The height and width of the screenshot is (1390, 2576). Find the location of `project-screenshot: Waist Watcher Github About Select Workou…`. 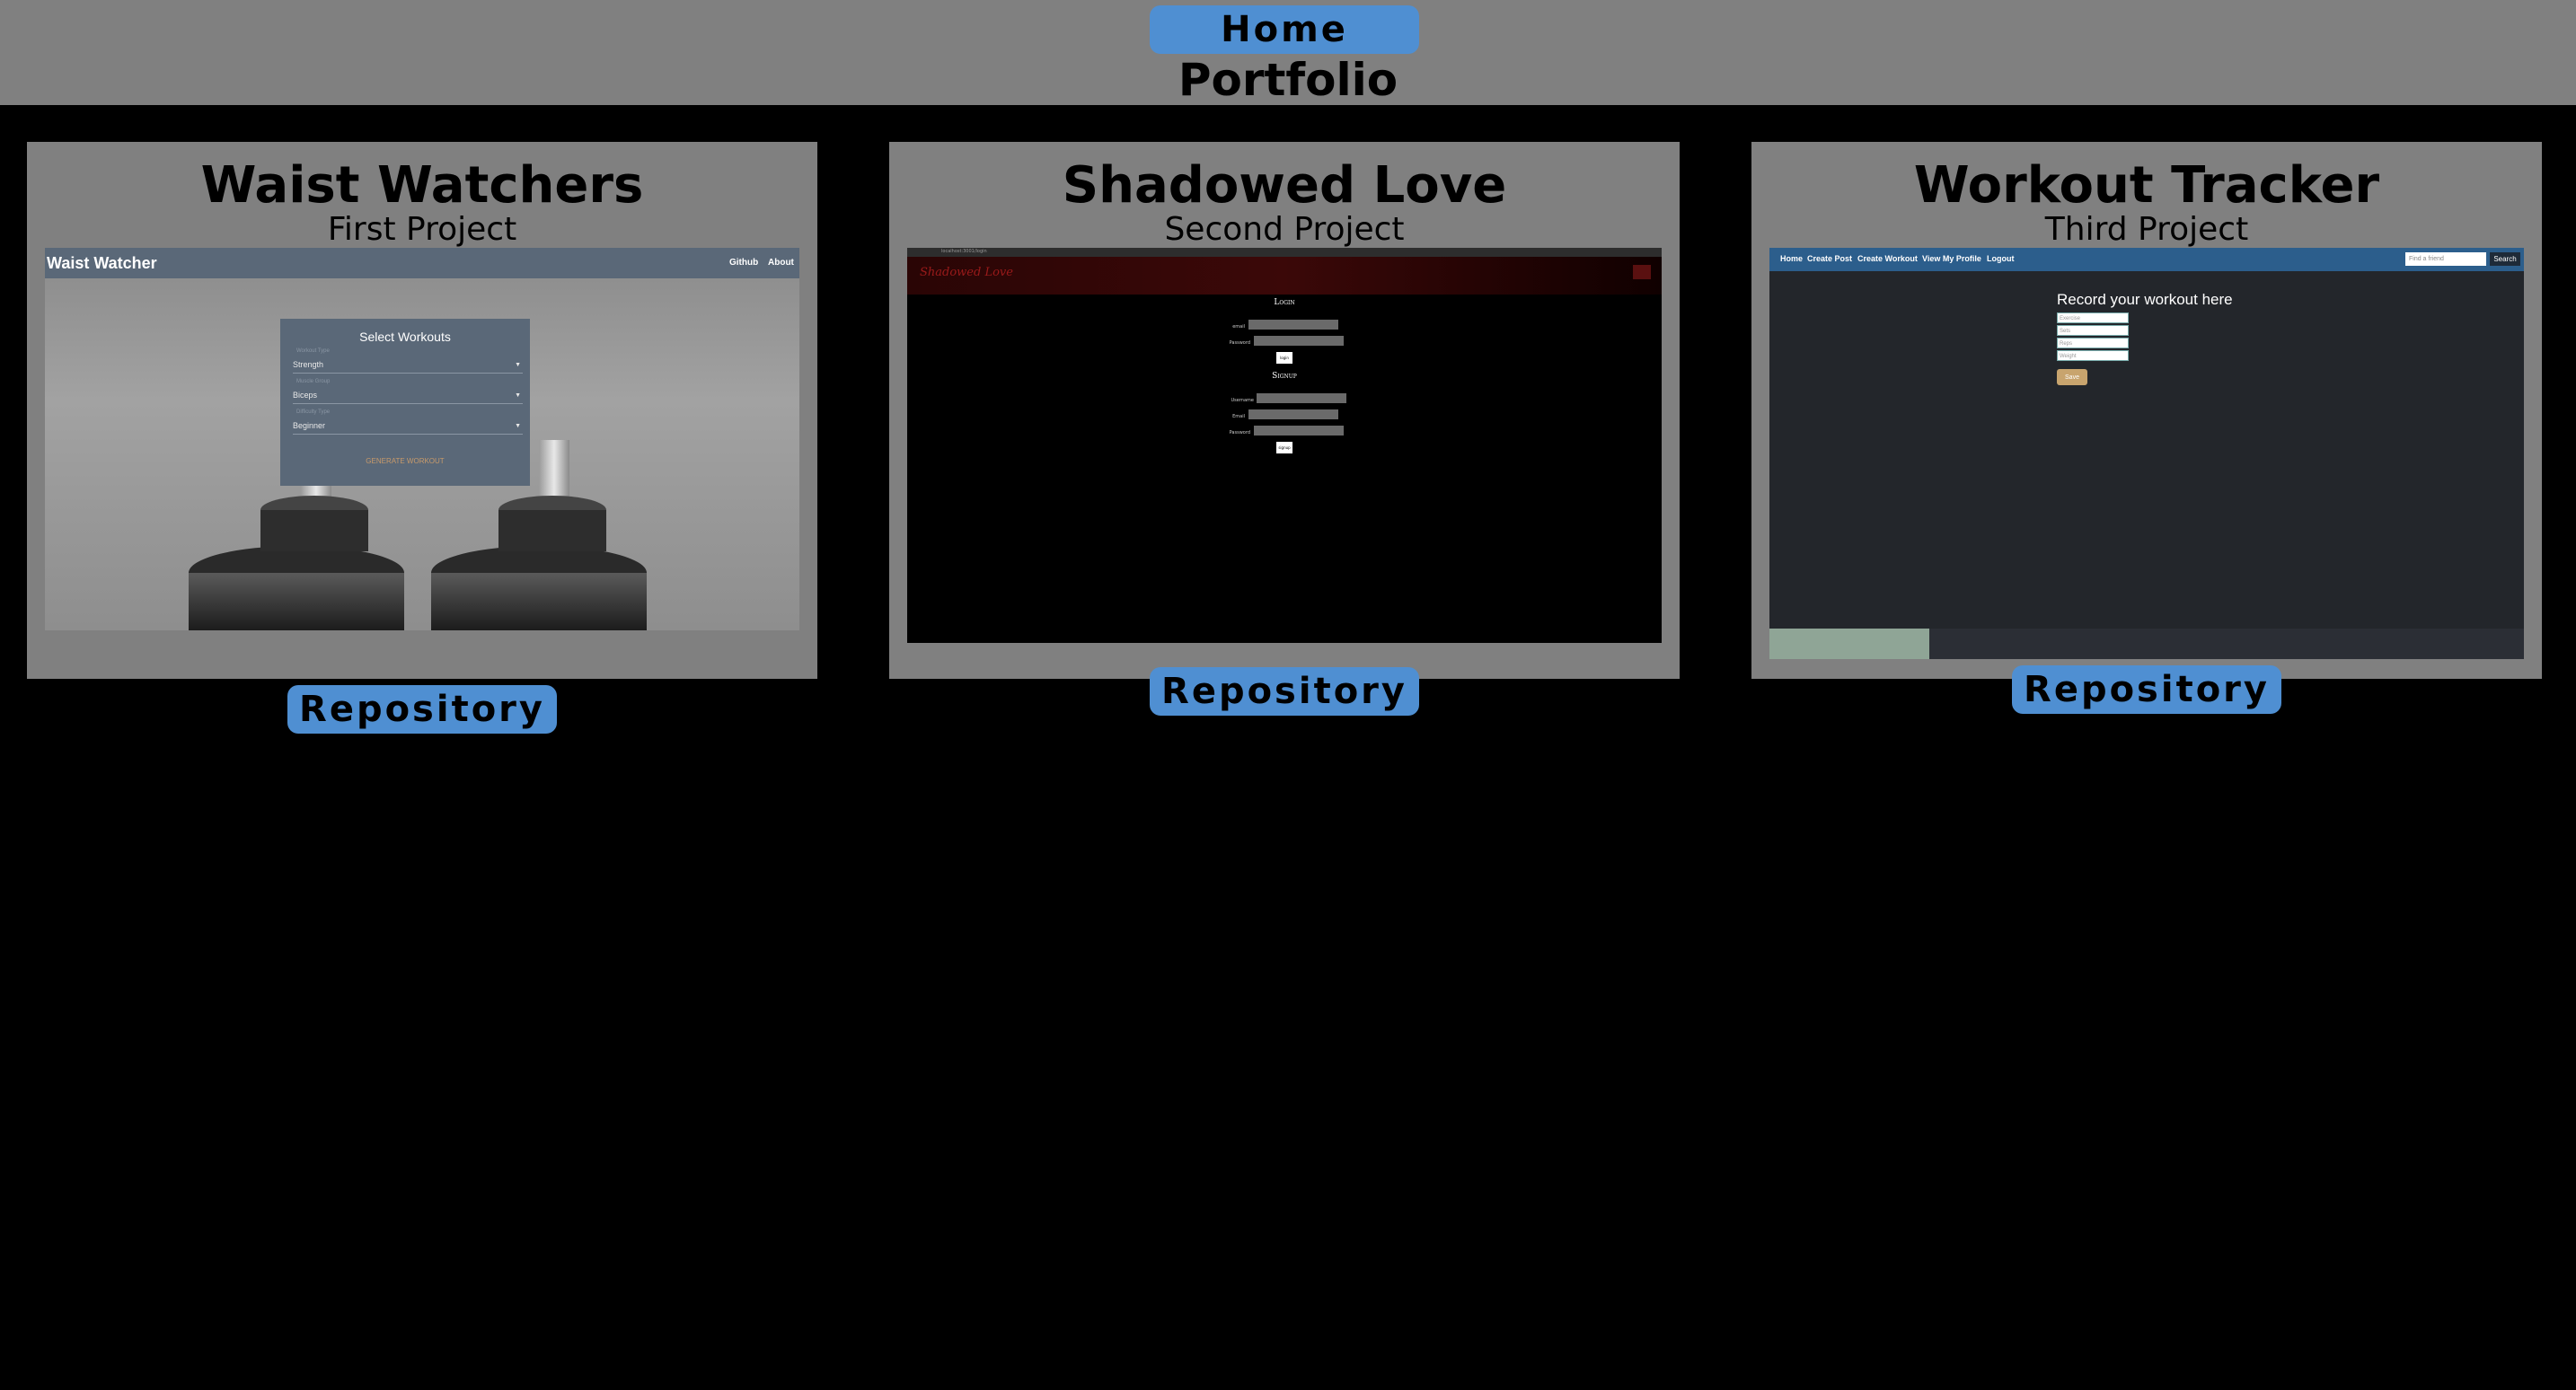

project-screenshot: Waist Watcher Github About Select Workou… is located at coordinates (422, 439).